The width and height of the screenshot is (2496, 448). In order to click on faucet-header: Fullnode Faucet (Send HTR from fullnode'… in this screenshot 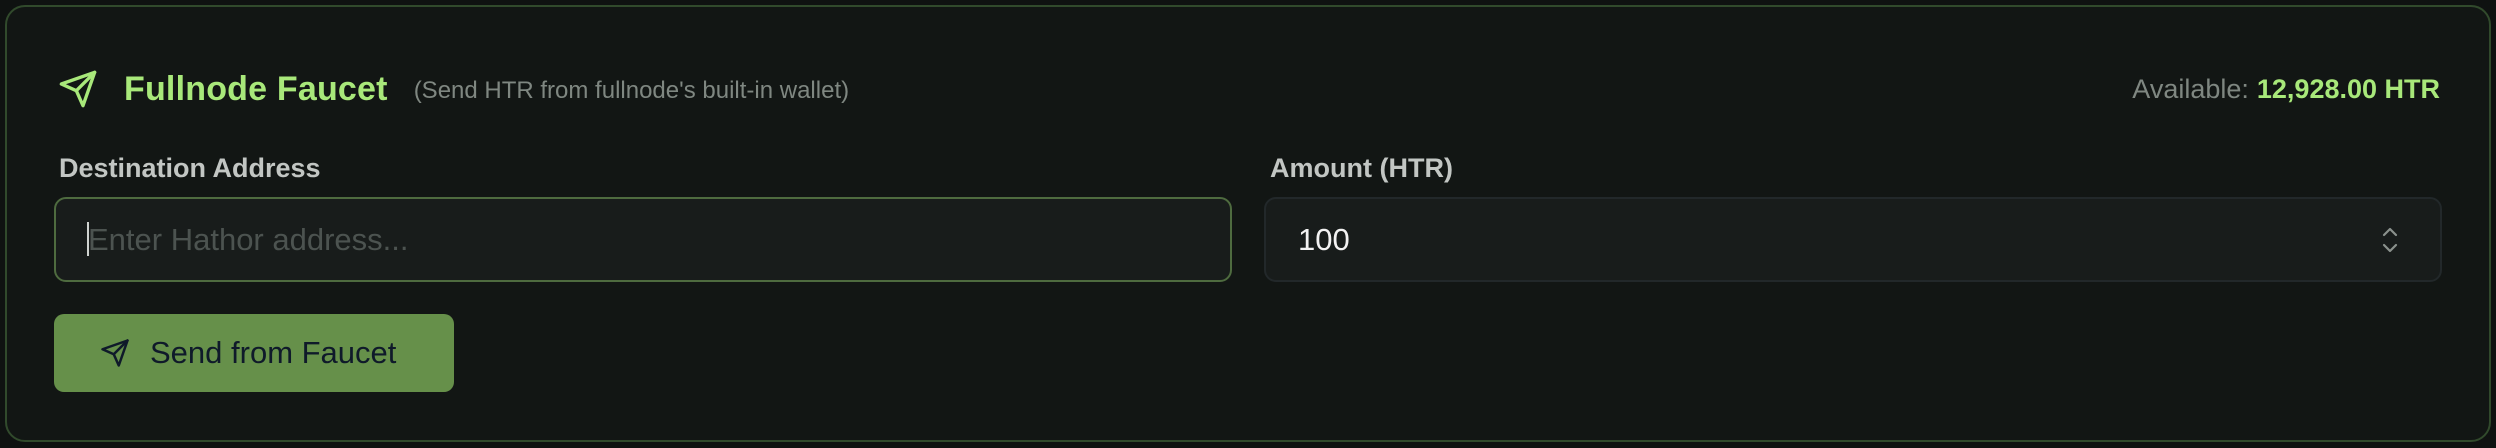, I will do `click(1248, 89)`.